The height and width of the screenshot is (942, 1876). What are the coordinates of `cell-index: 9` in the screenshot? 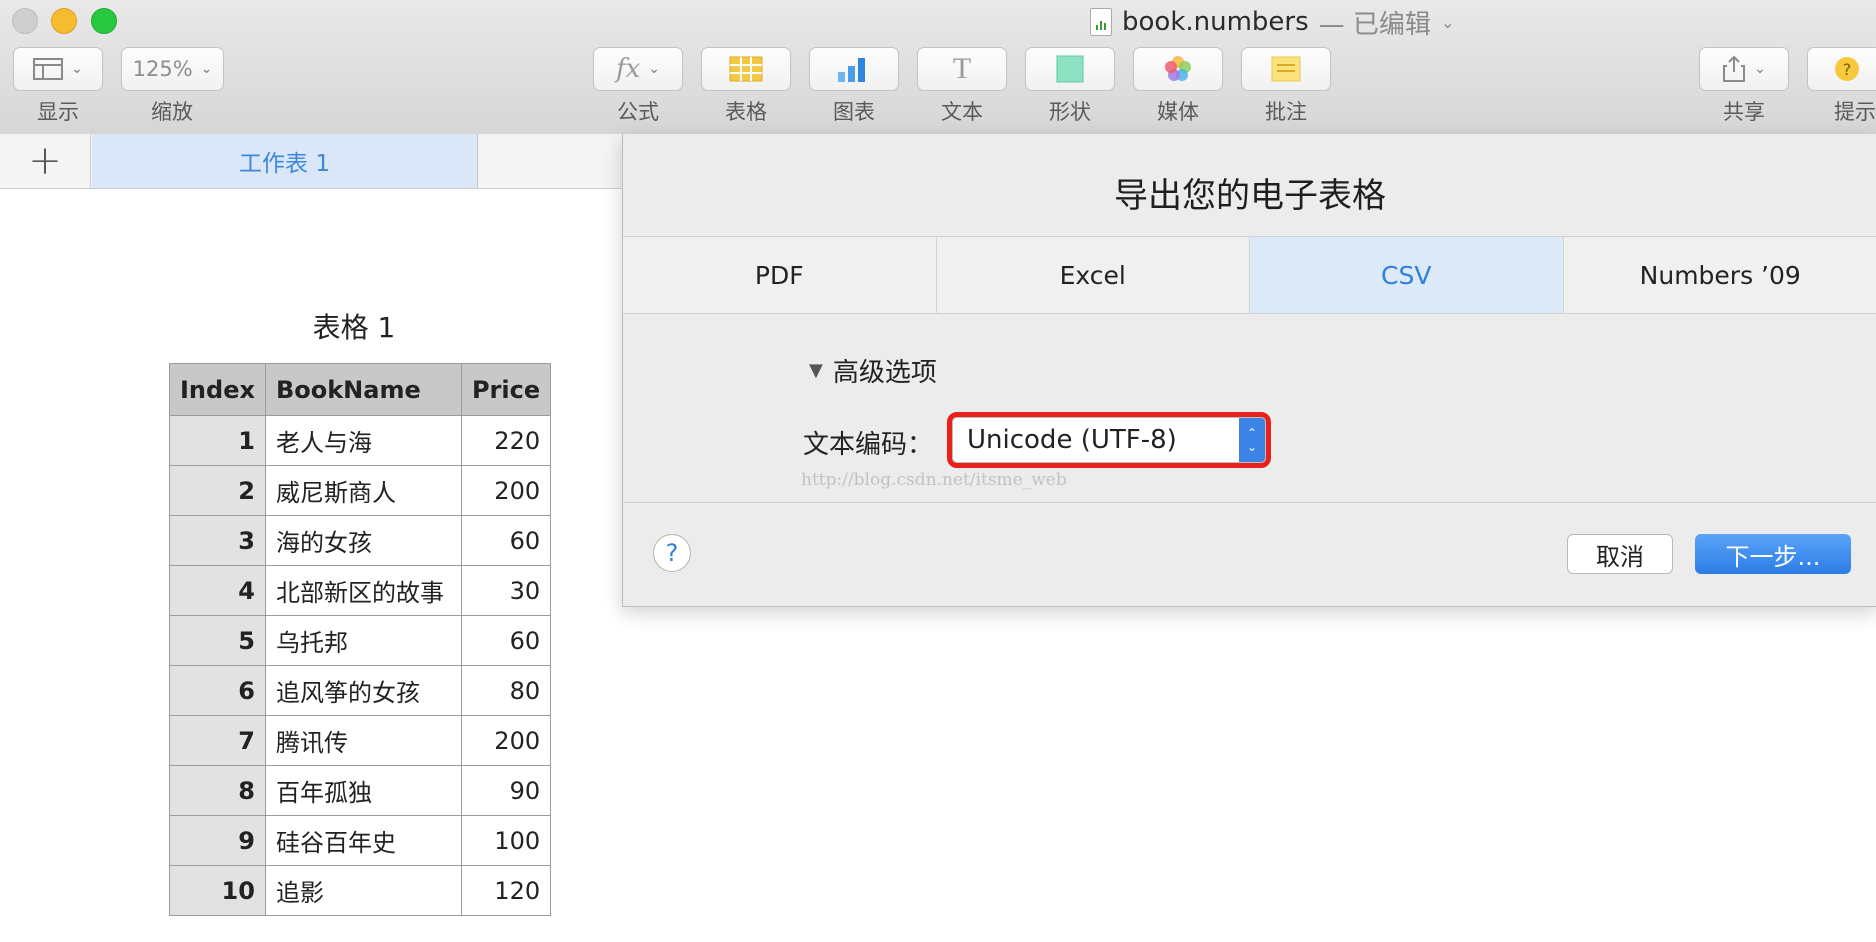 It's located at (217, 840).